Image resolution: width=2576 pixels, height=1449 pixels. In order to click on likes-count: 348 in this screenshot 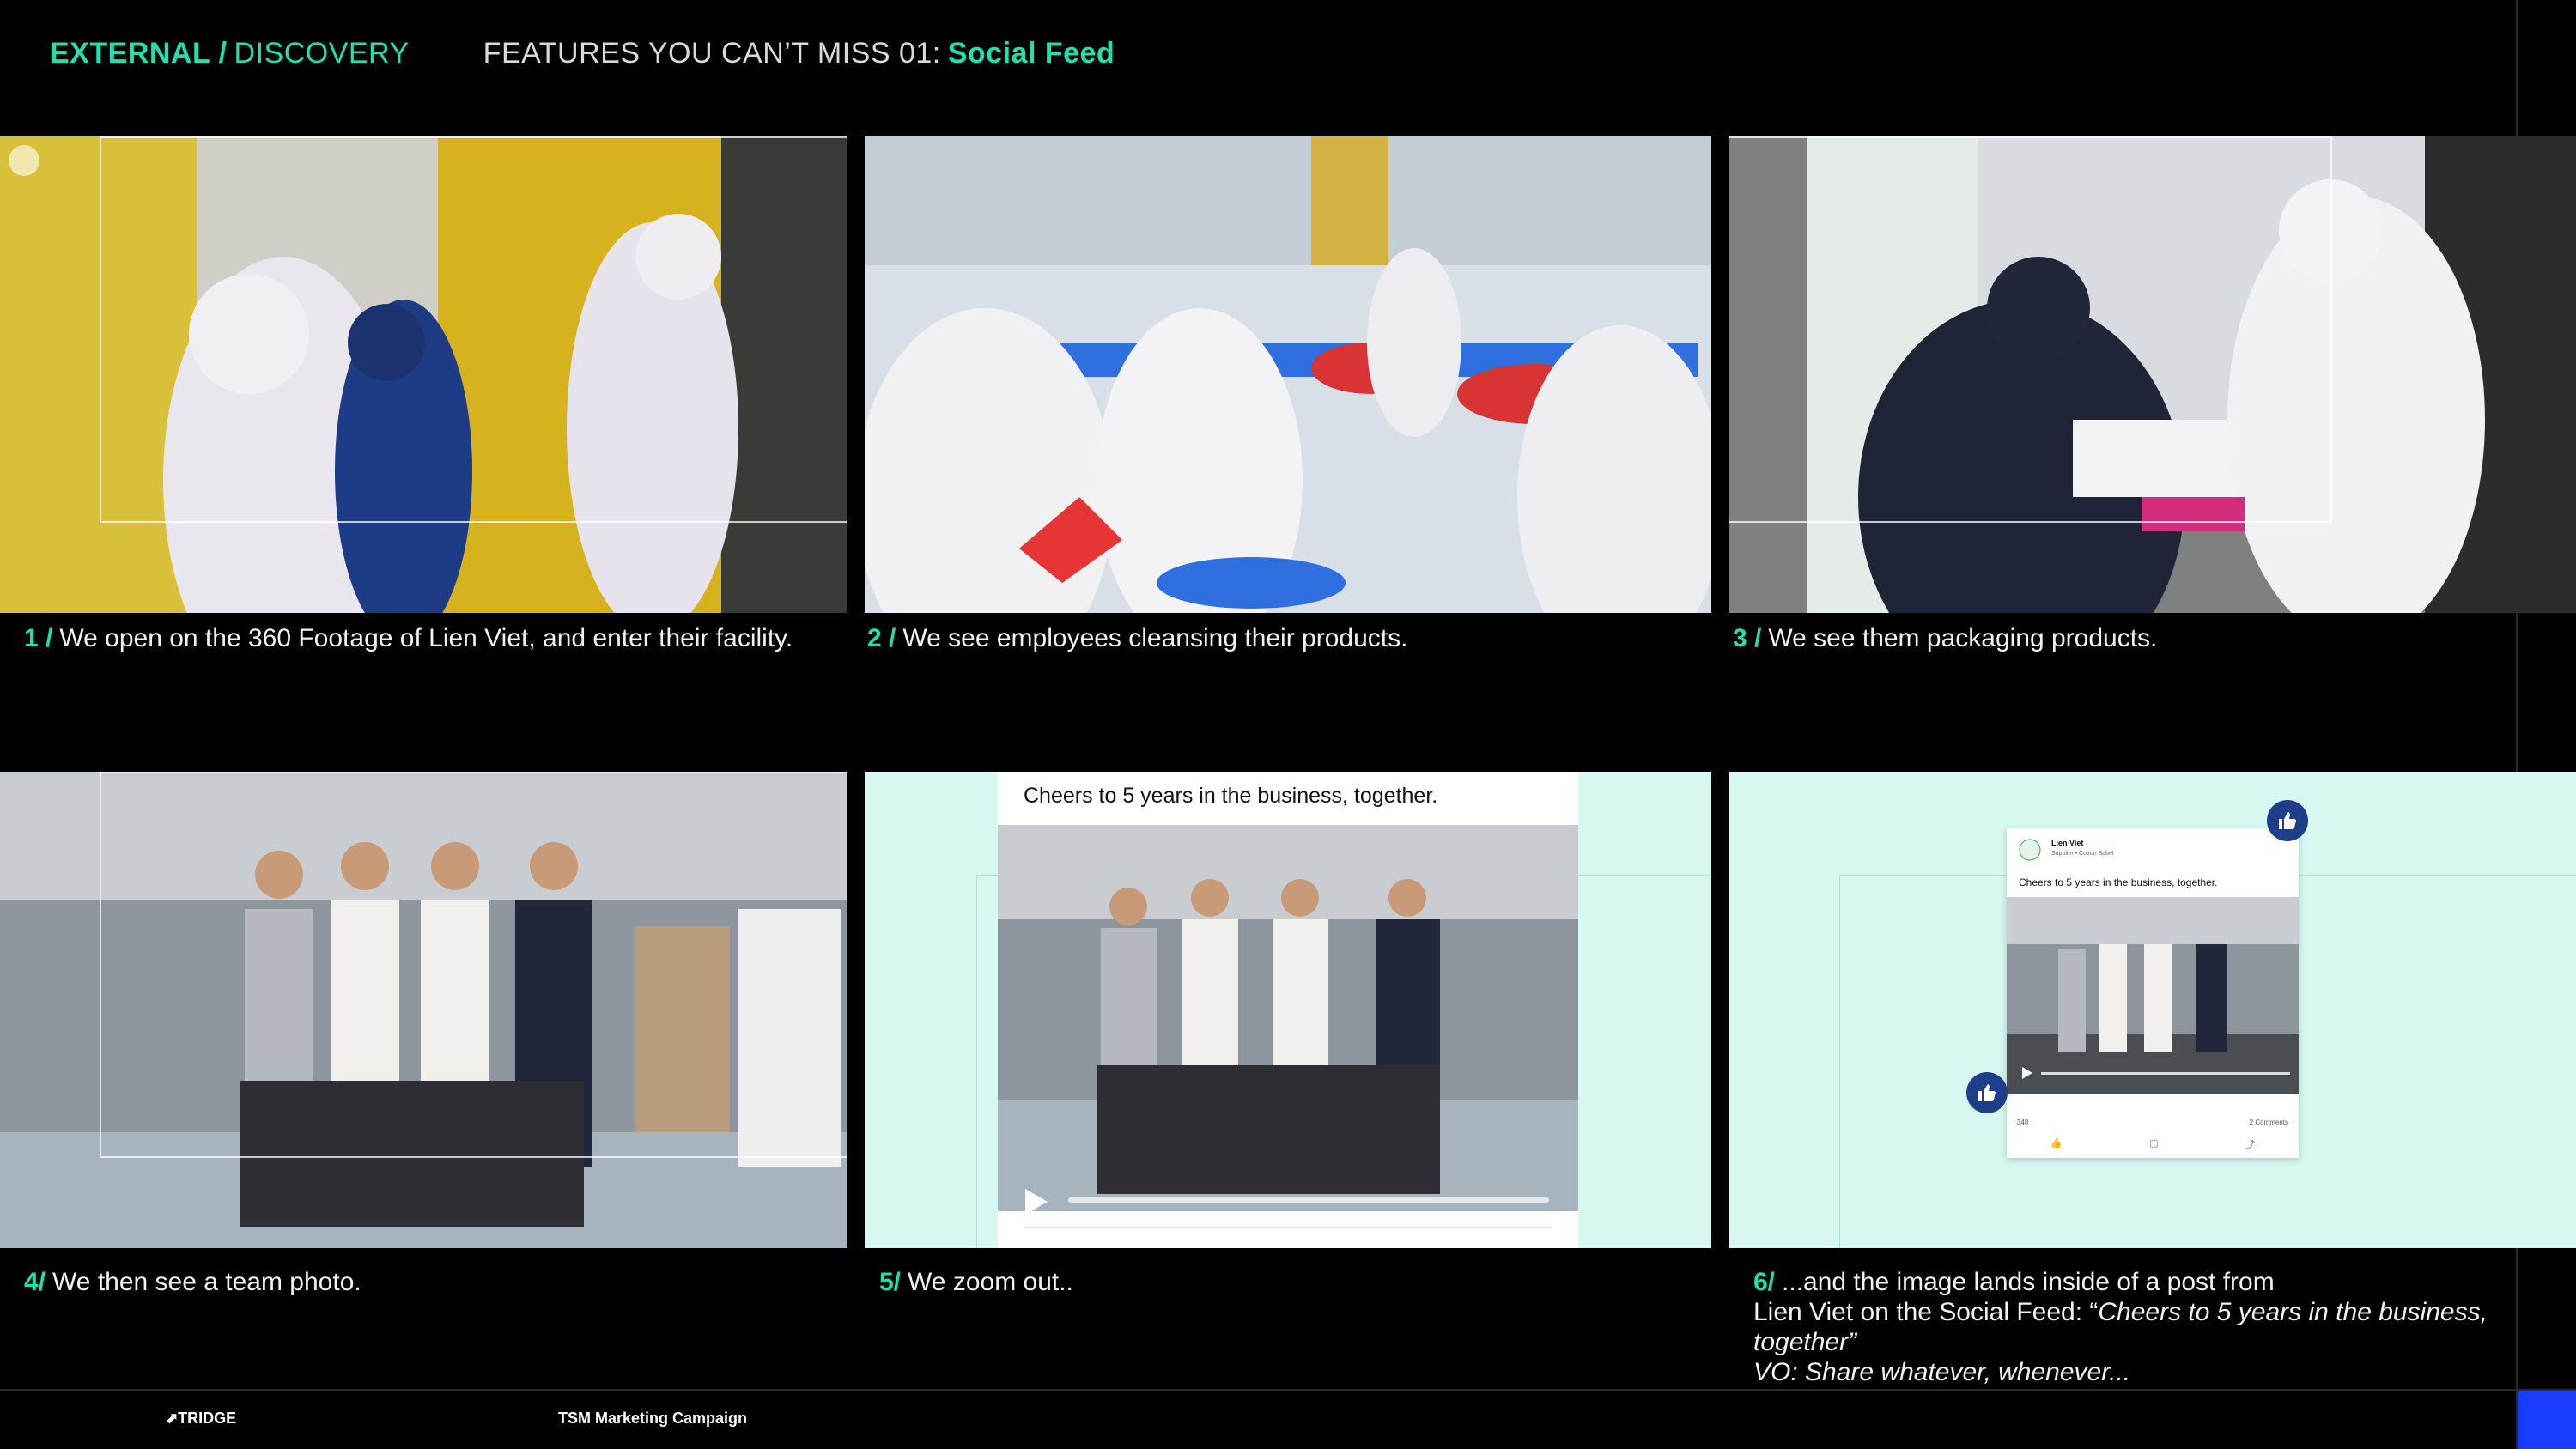, I will do `click(2023, 1122)`.